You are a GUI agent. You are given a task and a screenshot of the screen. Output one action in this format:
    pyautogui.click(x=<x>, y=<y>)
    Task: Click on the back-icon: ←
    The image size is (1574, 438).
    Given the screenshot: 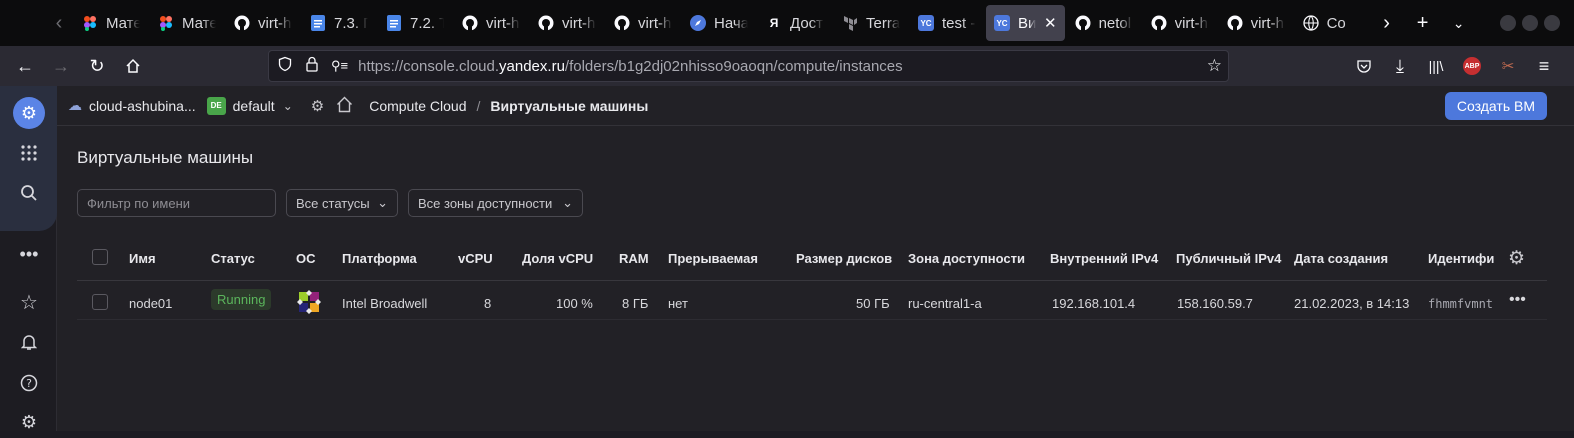 What is the action you would take?
    pyautogui.click(x=25, y=66)
    